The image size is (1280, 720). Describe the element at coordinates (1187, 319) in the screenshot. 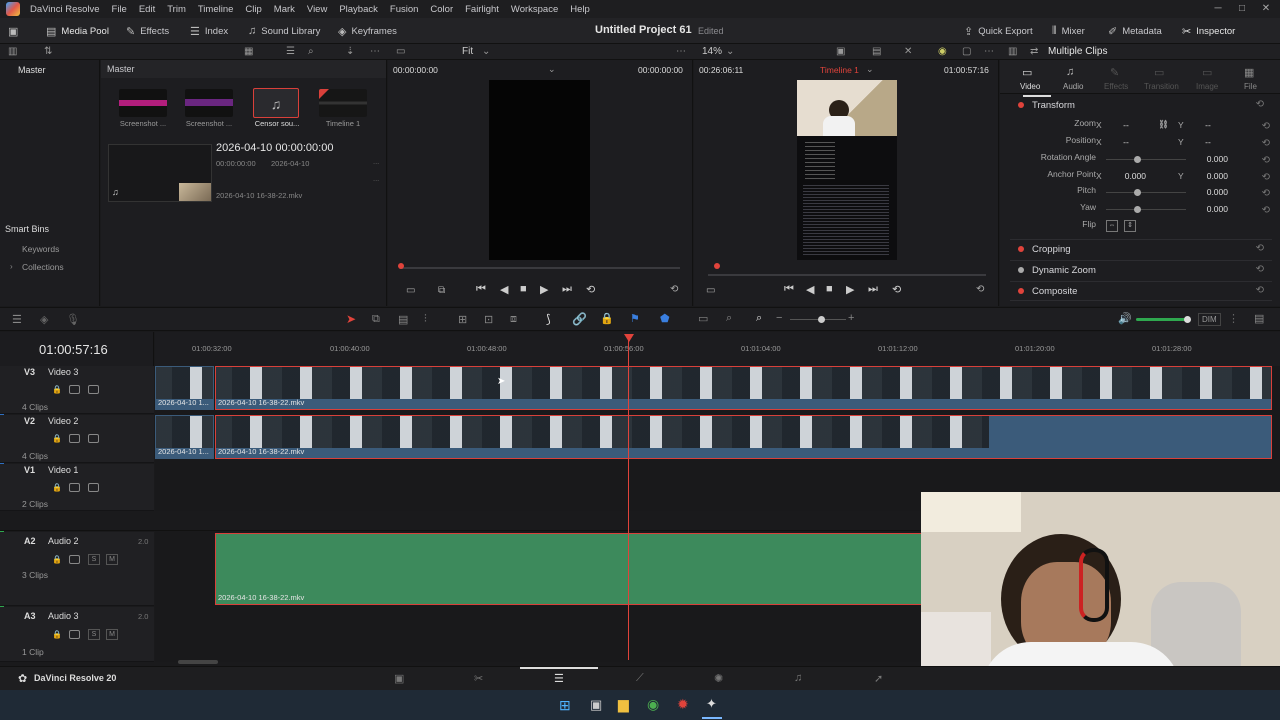

I see `volume-knob` at that location.